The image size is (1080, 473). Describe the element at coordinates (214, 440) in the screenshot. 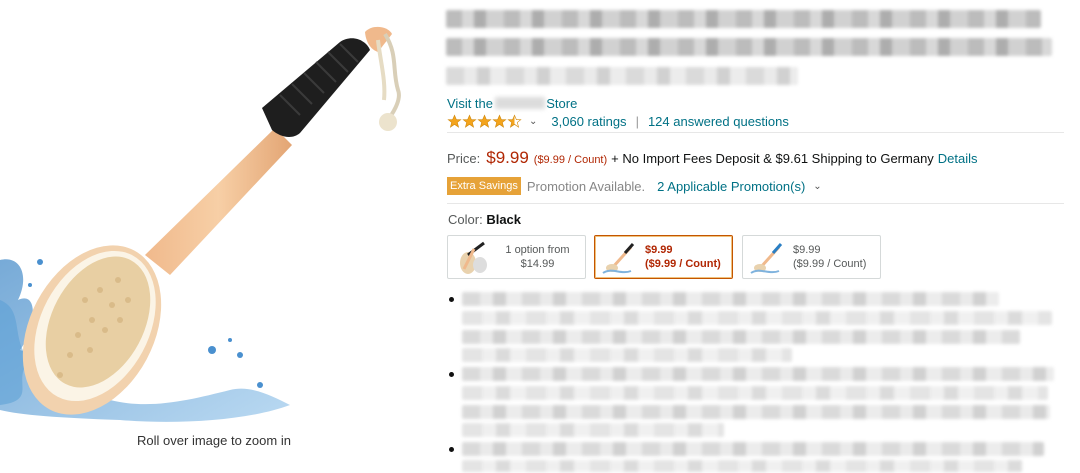

I see `zoom-hint: Roll over image to zoom in` at that location.